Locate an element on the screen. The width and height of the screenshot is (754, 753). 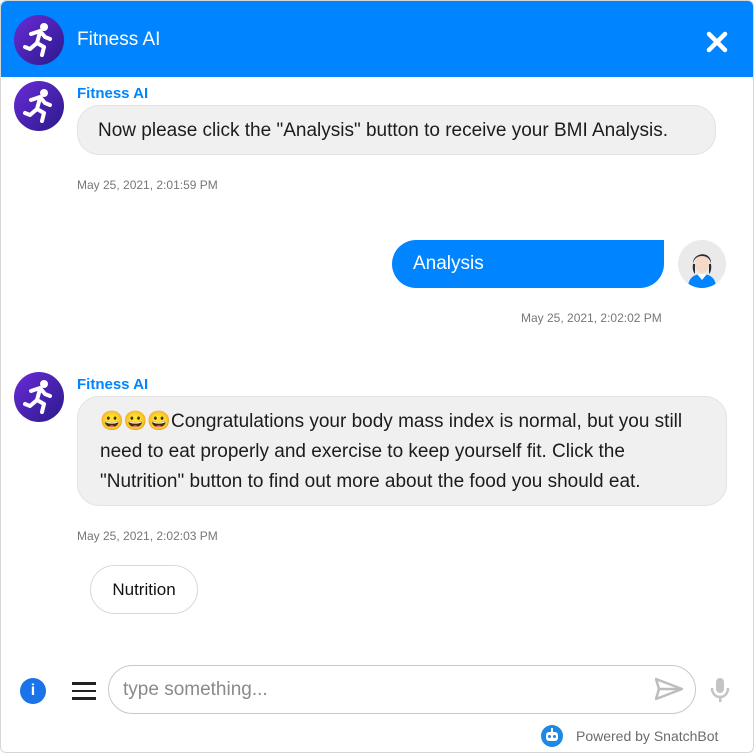
chat-title: Fitness AI is located at coordinates (119, 39).